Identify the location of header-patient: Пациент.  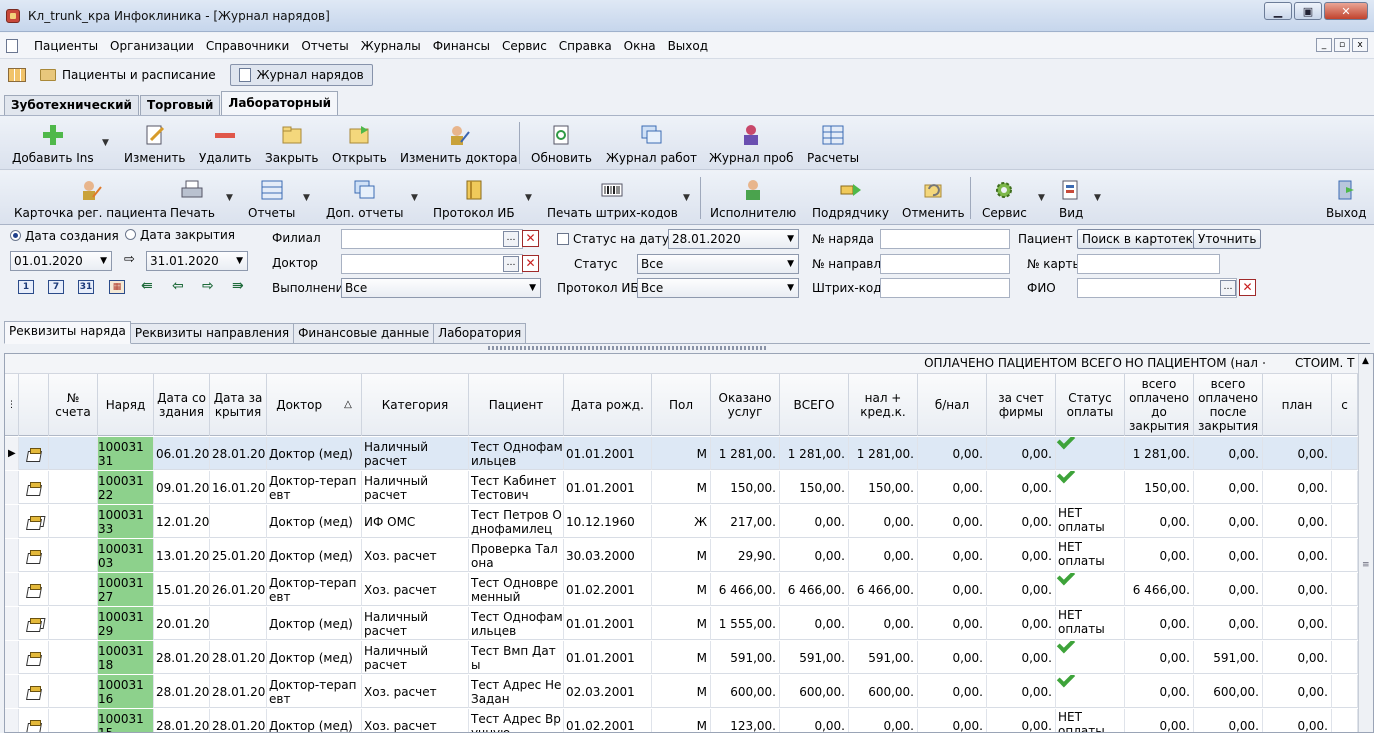
(516, 405).